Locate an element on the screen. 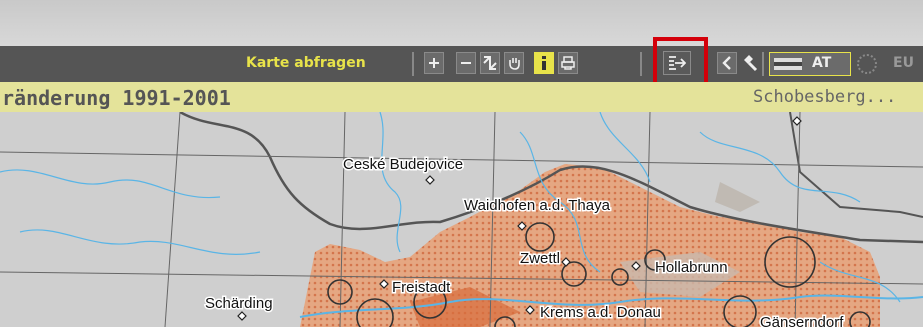 The width and height of the screenshot is (923, 327). scale-eu-button: EU is located at coordinates (903, 63).